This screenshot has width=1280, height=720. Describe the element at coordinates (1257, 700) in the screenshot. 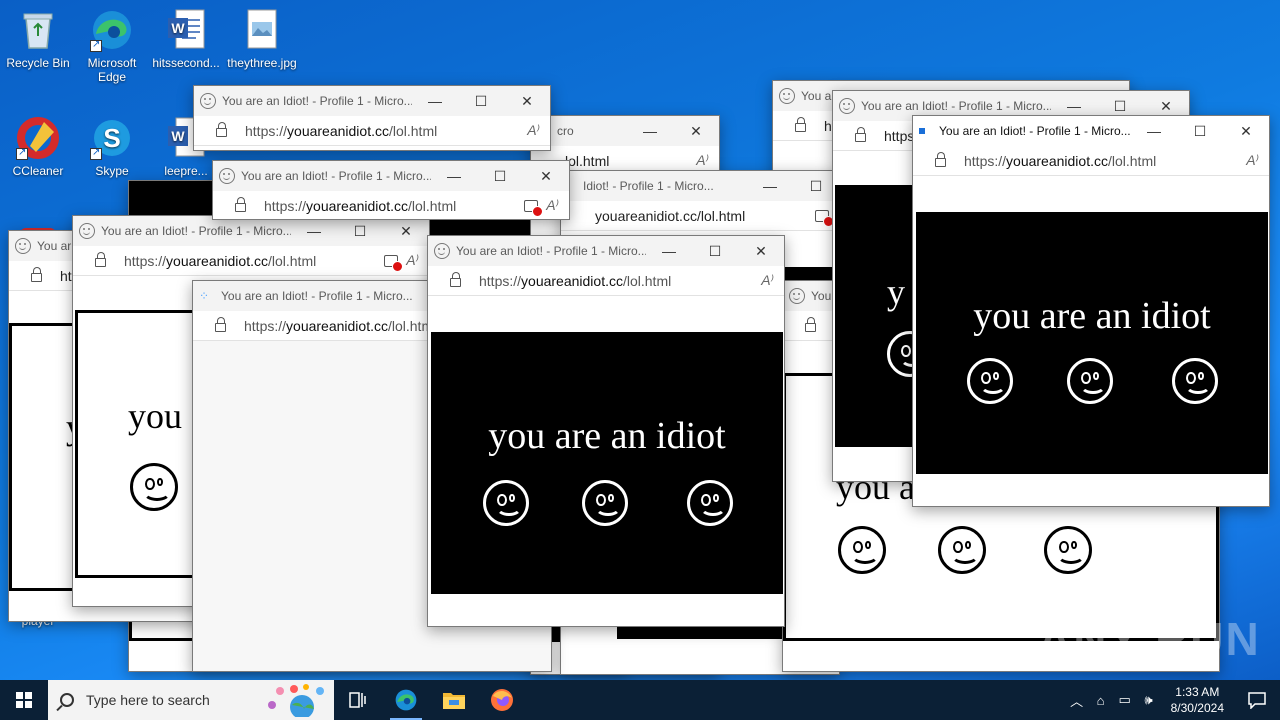

I see `notification-button` at that location.